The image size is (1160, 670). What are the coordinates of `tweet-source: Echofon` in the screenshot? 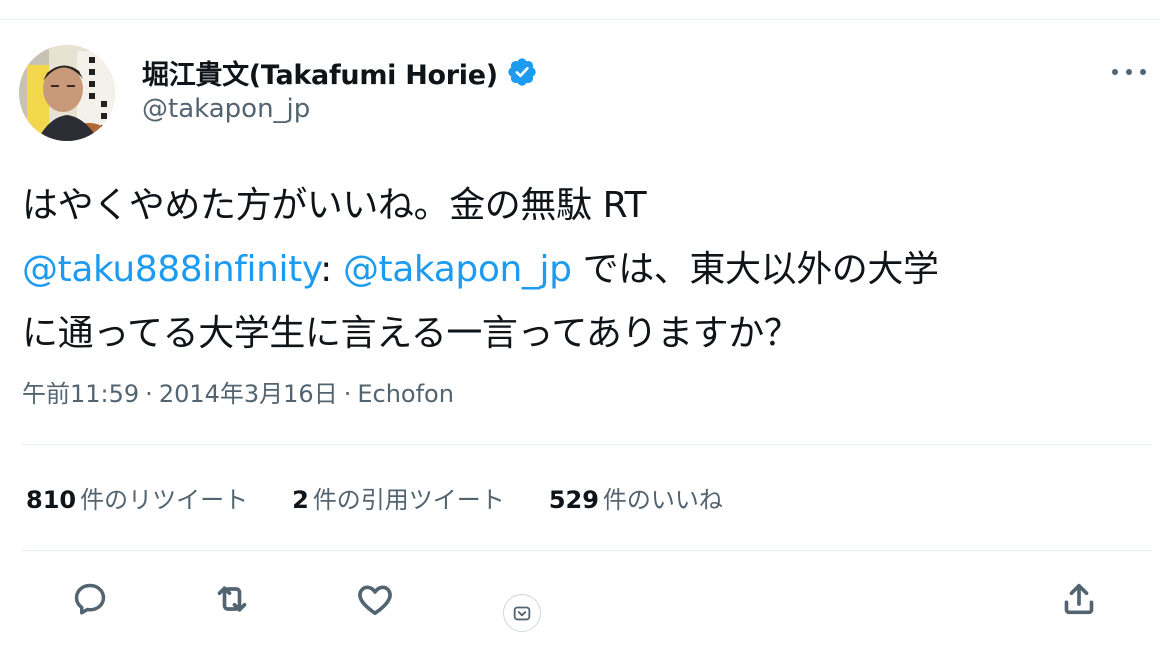 It's located at (405, 394).